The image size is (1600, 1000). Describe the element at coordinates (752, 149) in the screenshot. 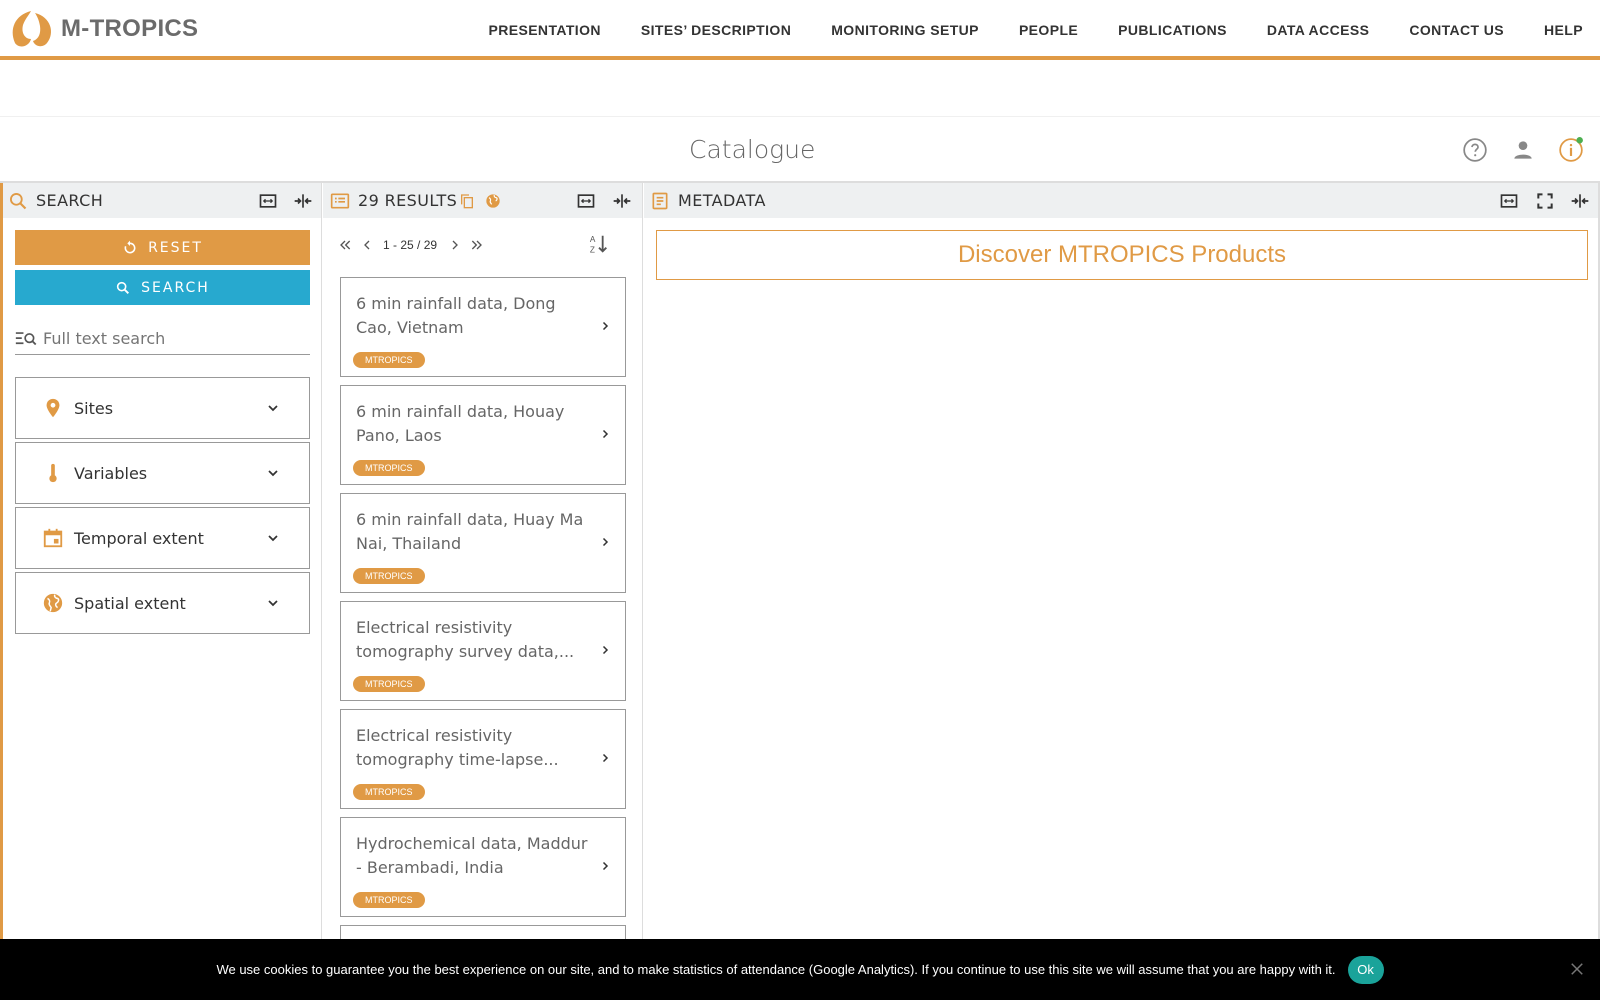

I see `page-title: Catalogue` at that location.